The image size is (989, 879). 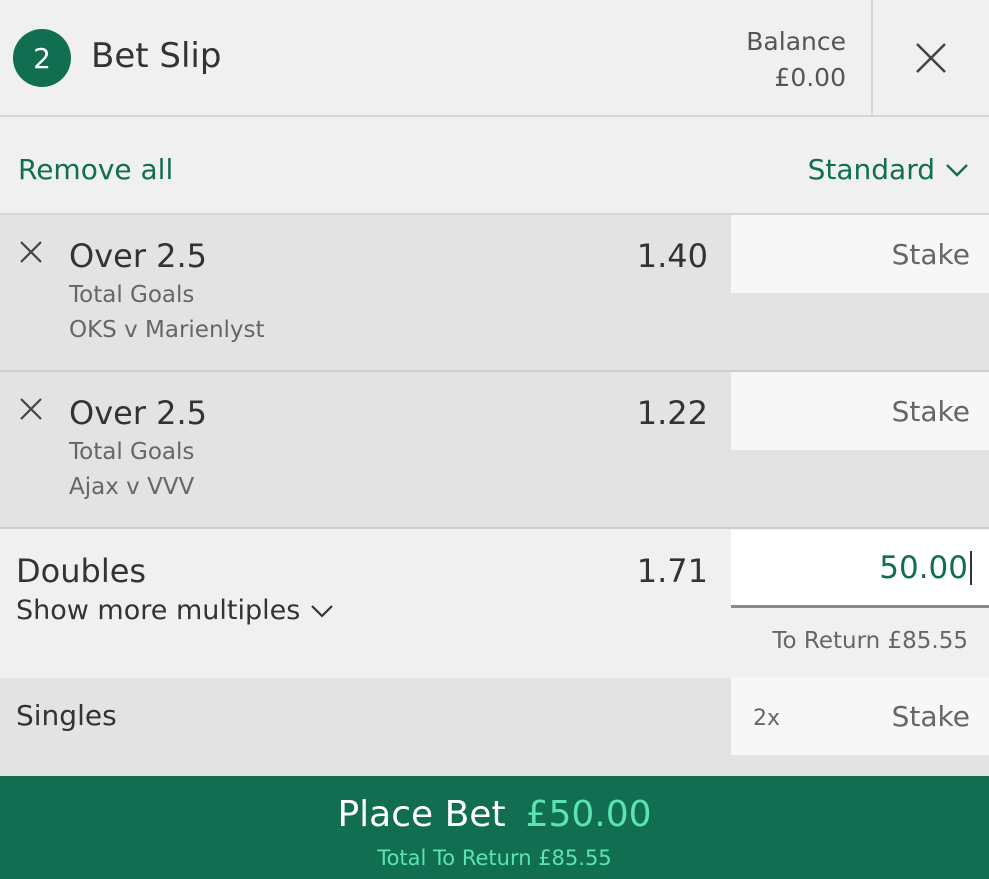 I want to click on betslip-header: 2 Bet Slip Balance £0.00, so click(x=494, y=58).